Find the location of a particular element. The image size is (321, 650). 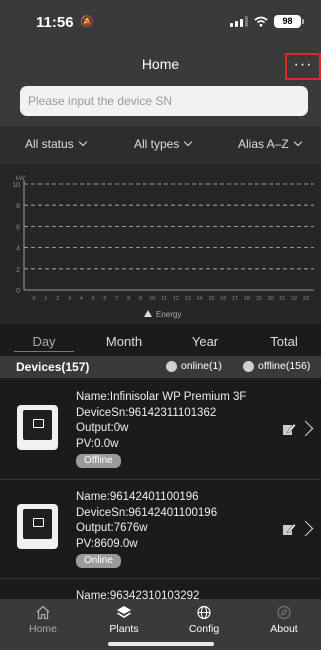

x-tick-label: 15 is located at coordinates (211, 299).